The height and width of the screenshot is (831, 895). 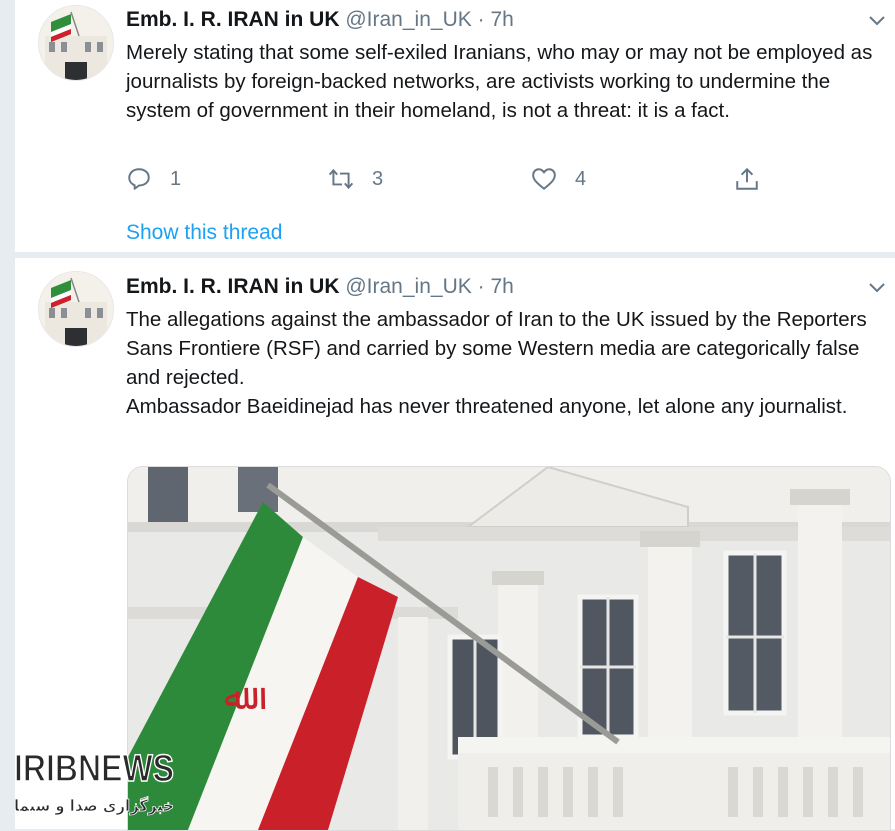 I want to click on reply-button: 1, so click(x=153, y=179).